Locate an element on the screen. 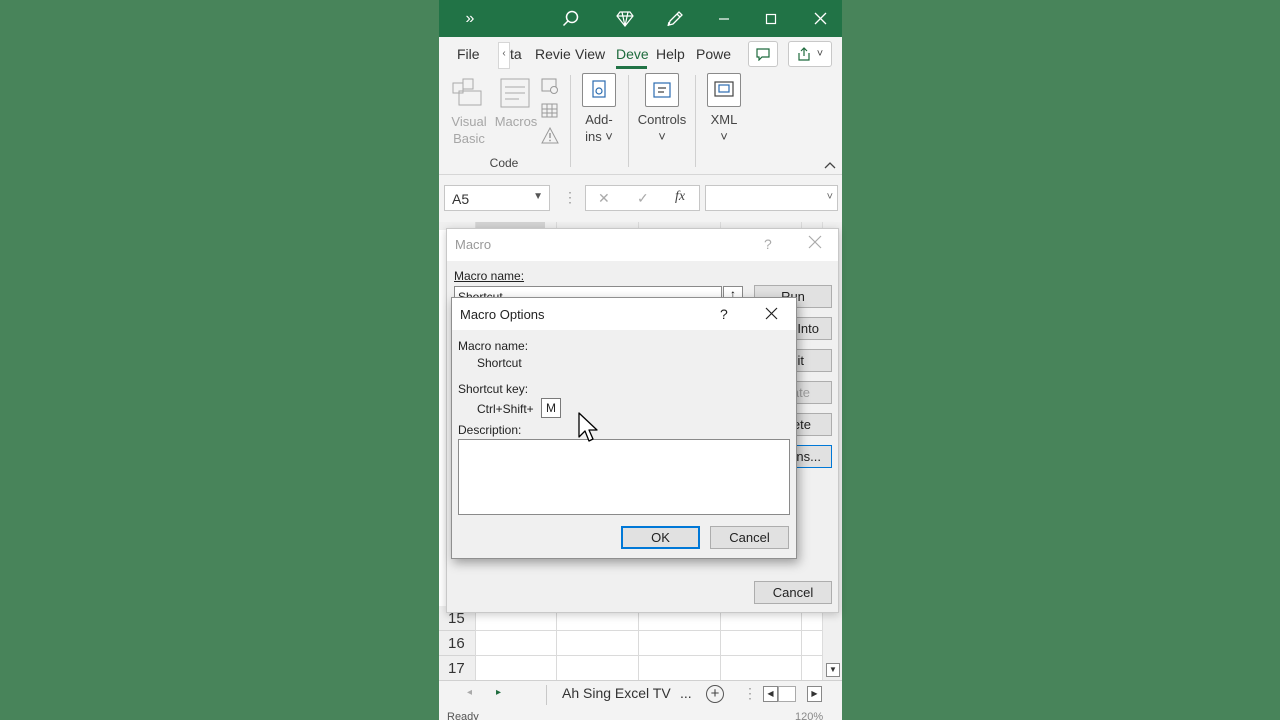 The height and width of the screenshot is (720, 1280). tab-data: ta is located at coordinates (516, 54).